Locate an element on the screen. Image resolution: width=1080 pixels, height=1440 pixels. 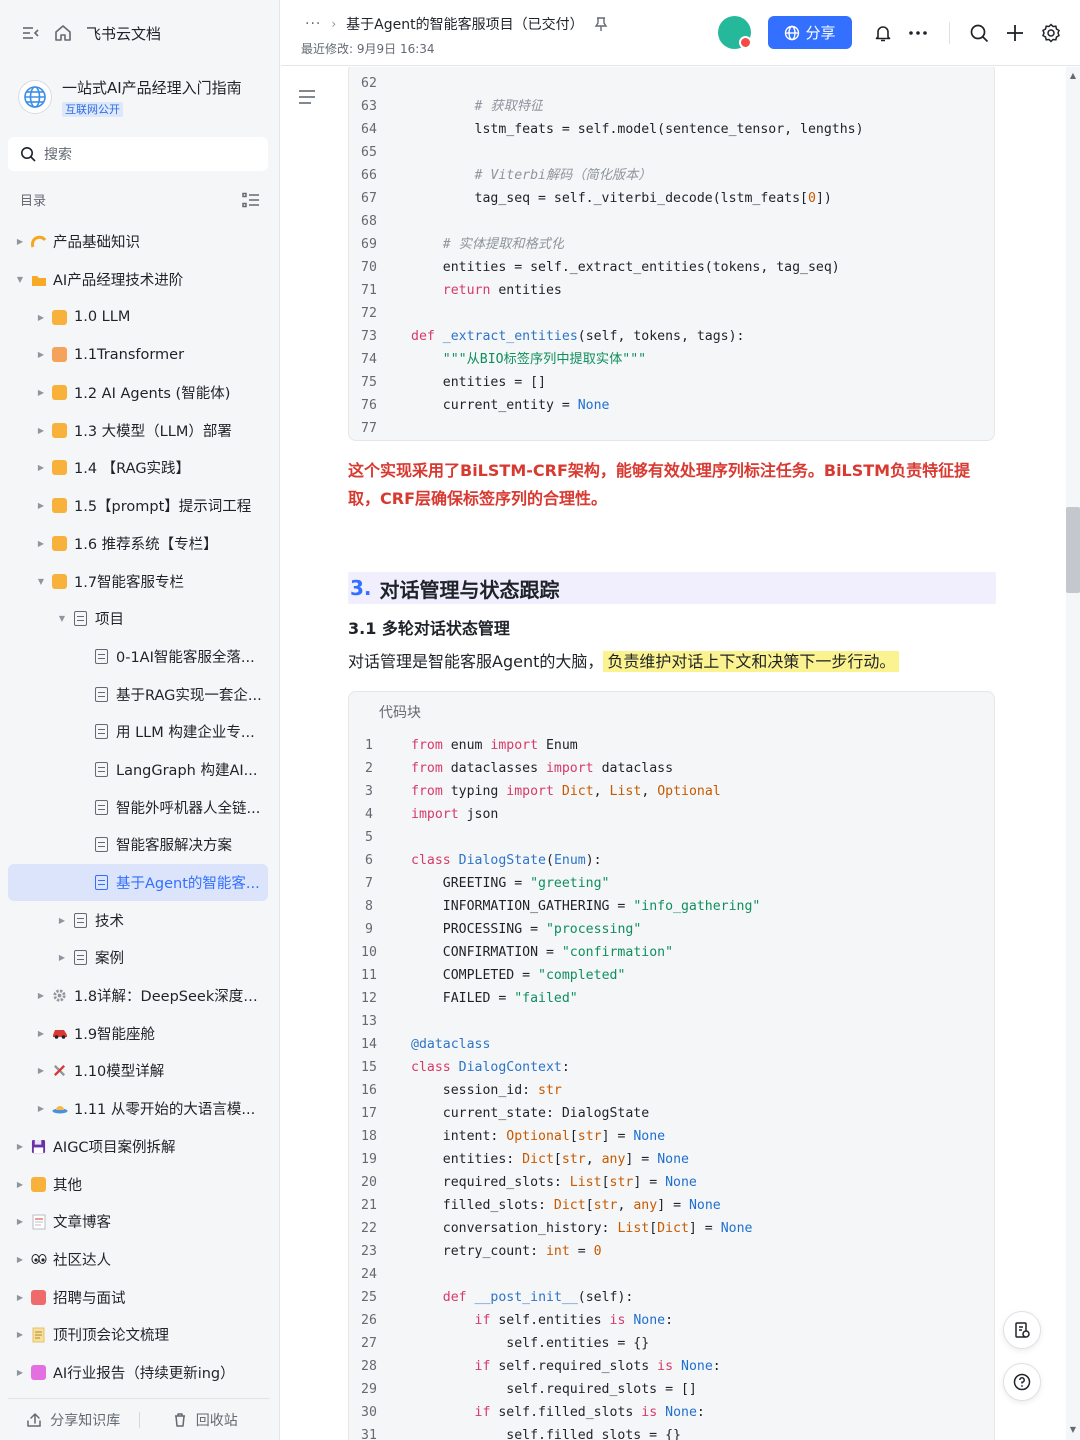
line-number: 72 is located at coordinates (369, 313).